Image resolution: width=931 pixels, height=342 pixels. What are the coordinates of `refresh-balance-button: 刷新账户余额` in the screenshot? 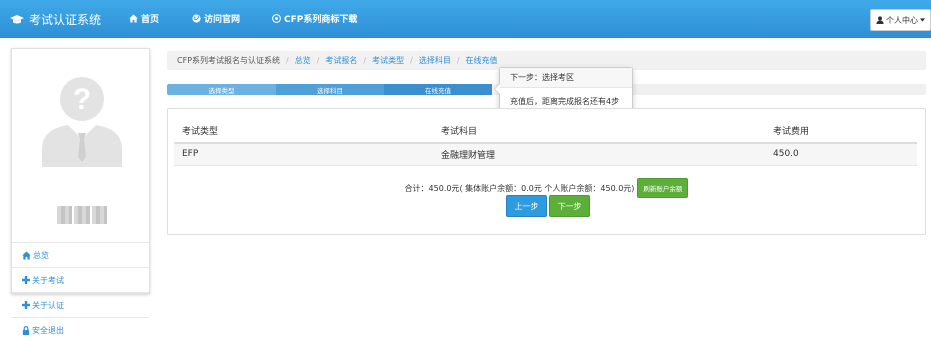 It's located at (663, 188).